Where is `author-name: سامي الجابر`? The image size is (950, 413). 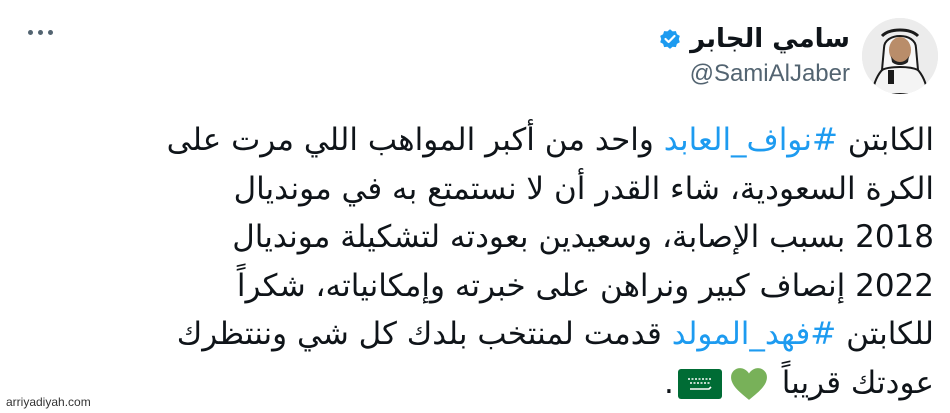
author-name: سامي الجابر is located at coordinates (770, 39).